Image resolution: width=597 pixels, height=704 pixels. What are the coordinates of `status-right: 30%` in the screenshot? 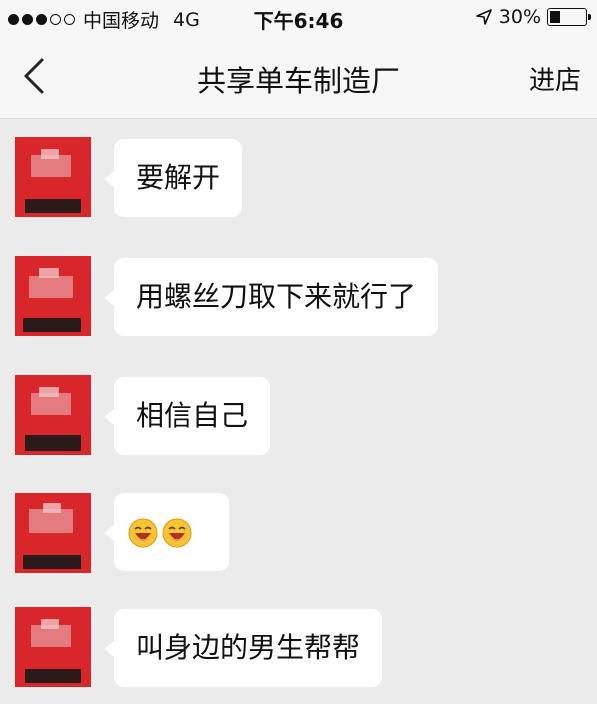 It's located at (533, 17).